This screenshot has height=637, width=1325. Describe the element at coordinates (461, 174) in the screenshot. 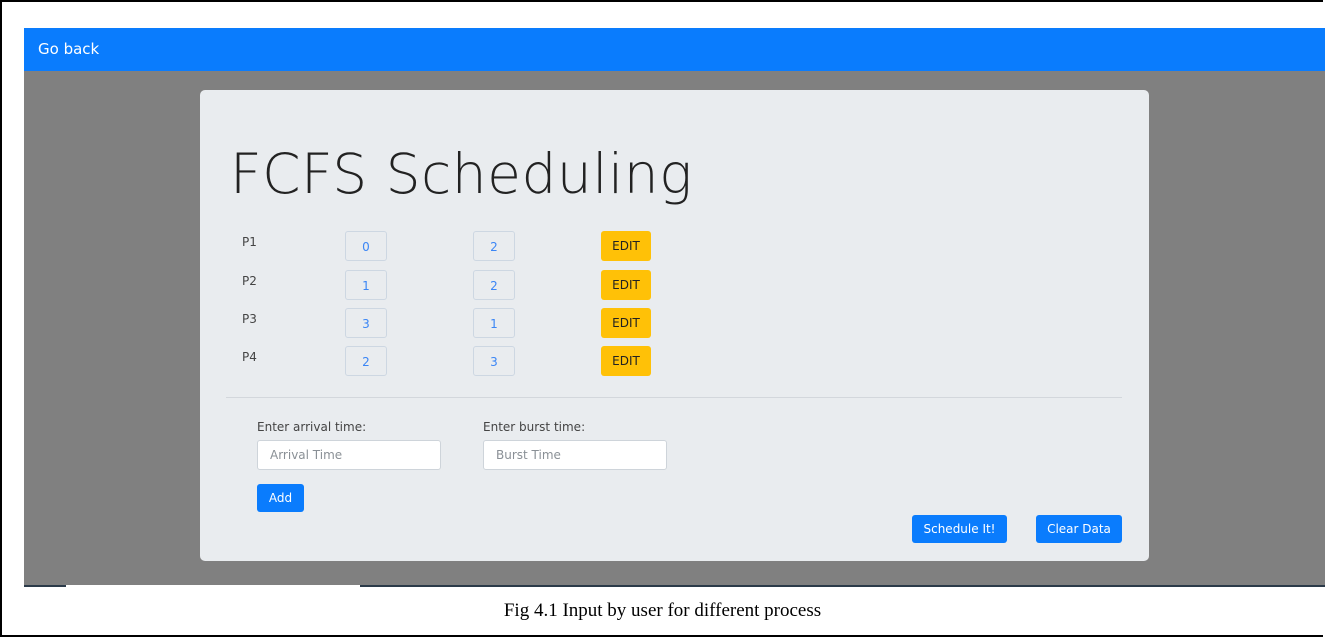

I see `page-title: FCFS Scheduling` at that location.